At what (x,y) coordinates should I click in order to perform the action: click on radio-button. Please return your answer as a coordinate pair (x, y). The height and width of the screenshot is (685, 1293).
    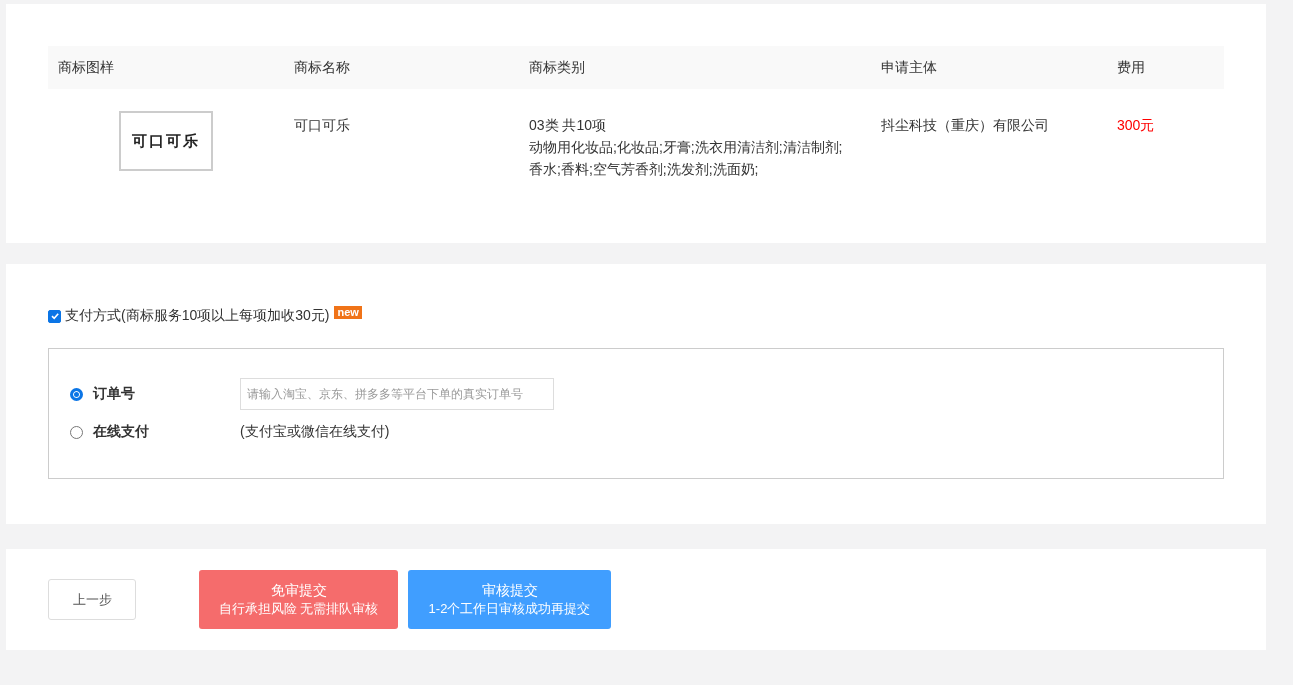
    Looking at the image, I should click on (76, 394).